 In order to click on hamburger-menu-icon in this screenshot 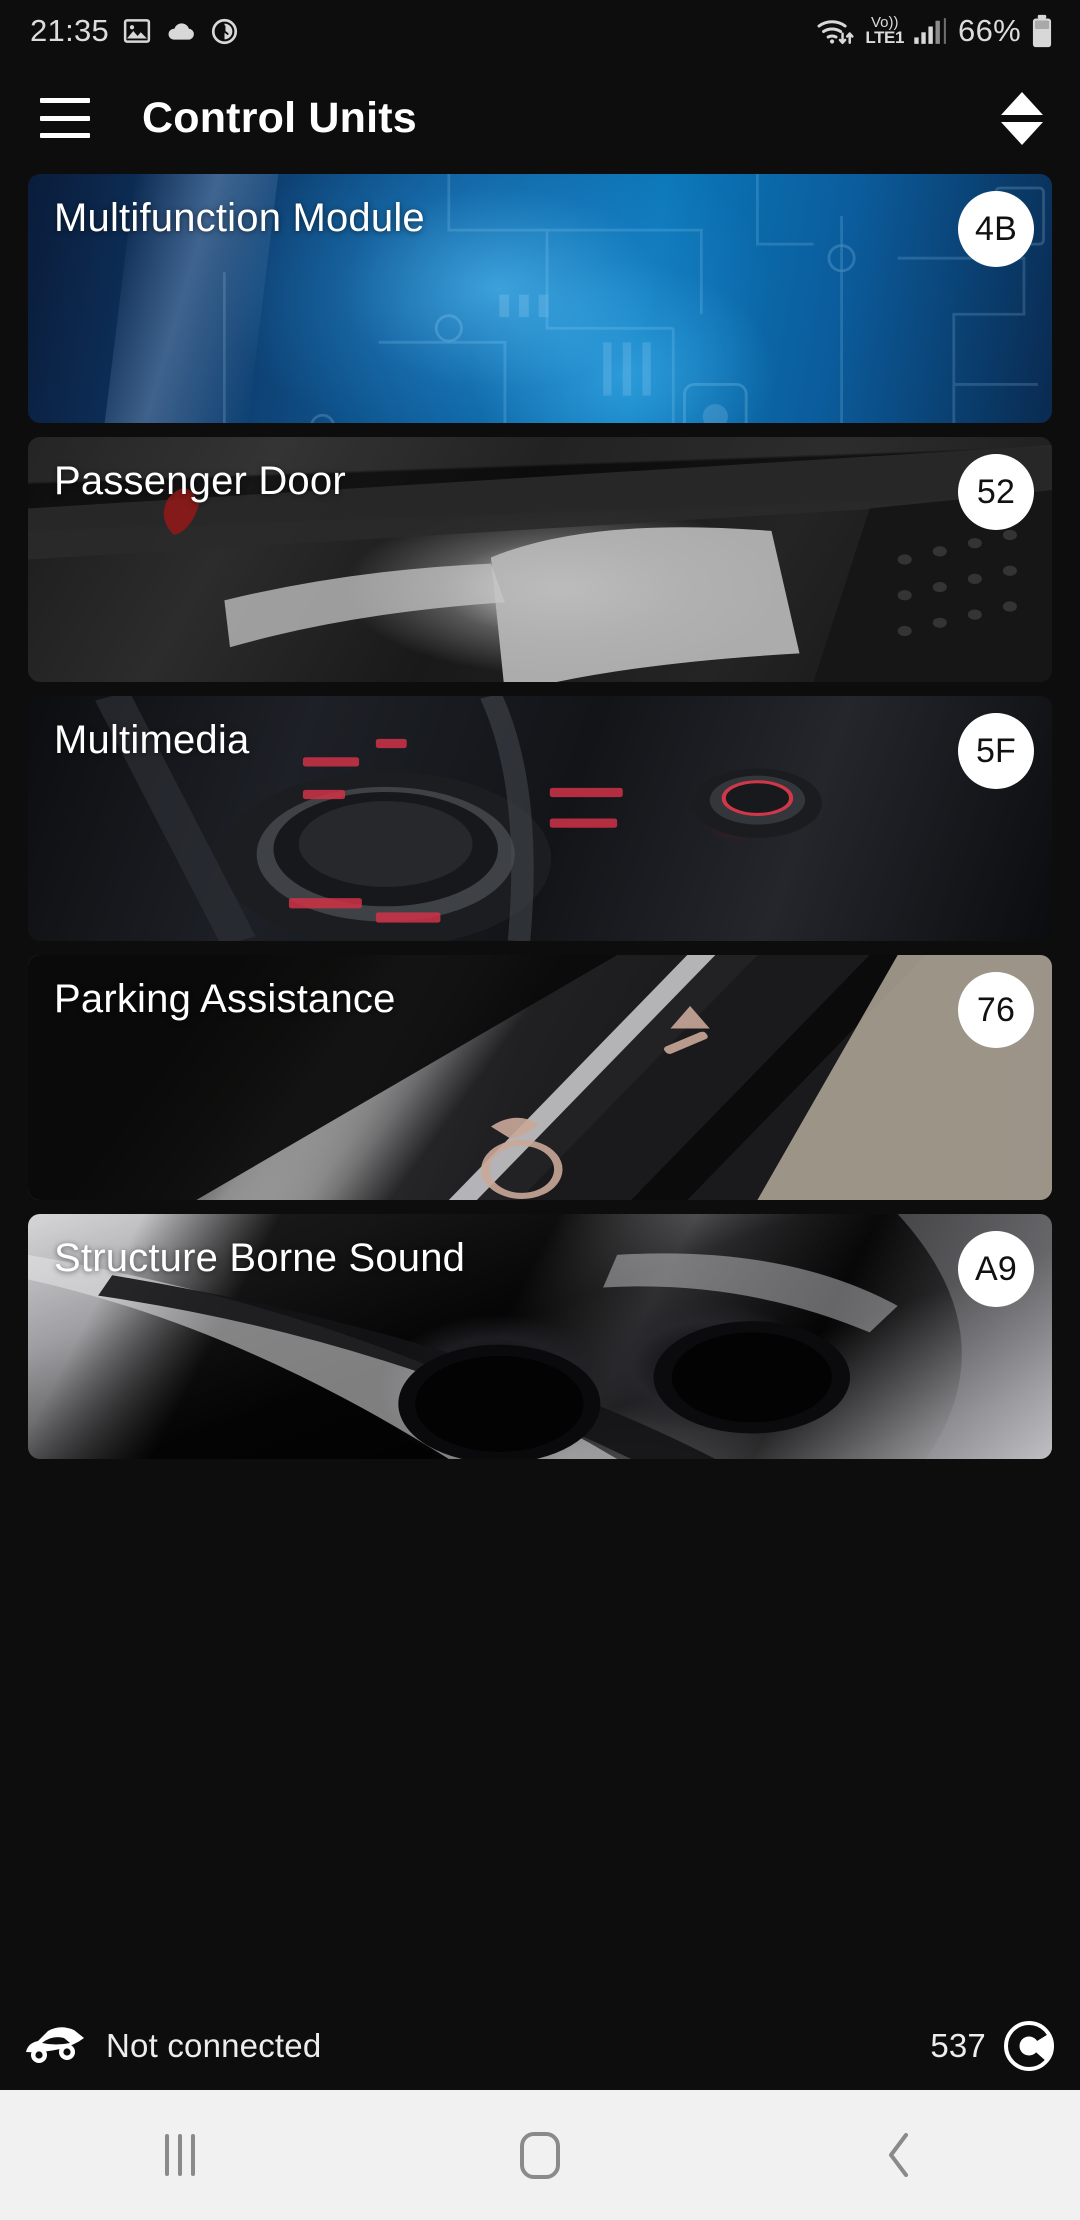, I will do `click(65, 118)`.